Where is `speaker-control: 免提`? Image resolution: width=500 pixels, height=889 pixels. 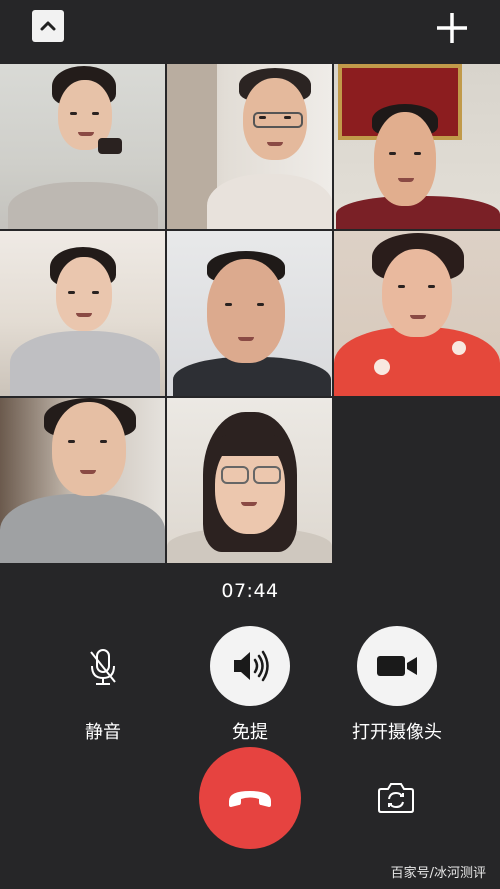
speaker-control: 免提 is located at coordinates (250, 685).